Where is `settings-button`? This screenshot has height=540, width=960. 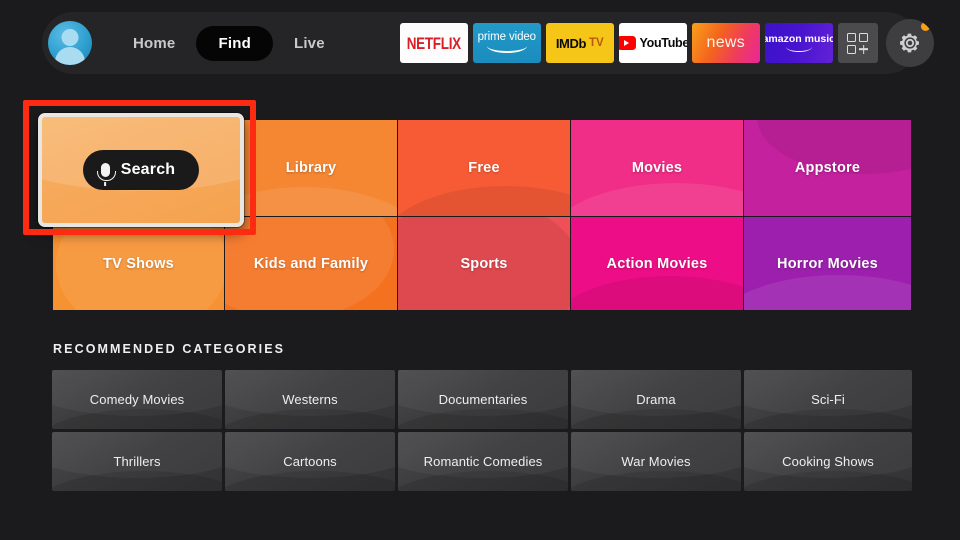
settings-button is located at coordinates (909, 43).